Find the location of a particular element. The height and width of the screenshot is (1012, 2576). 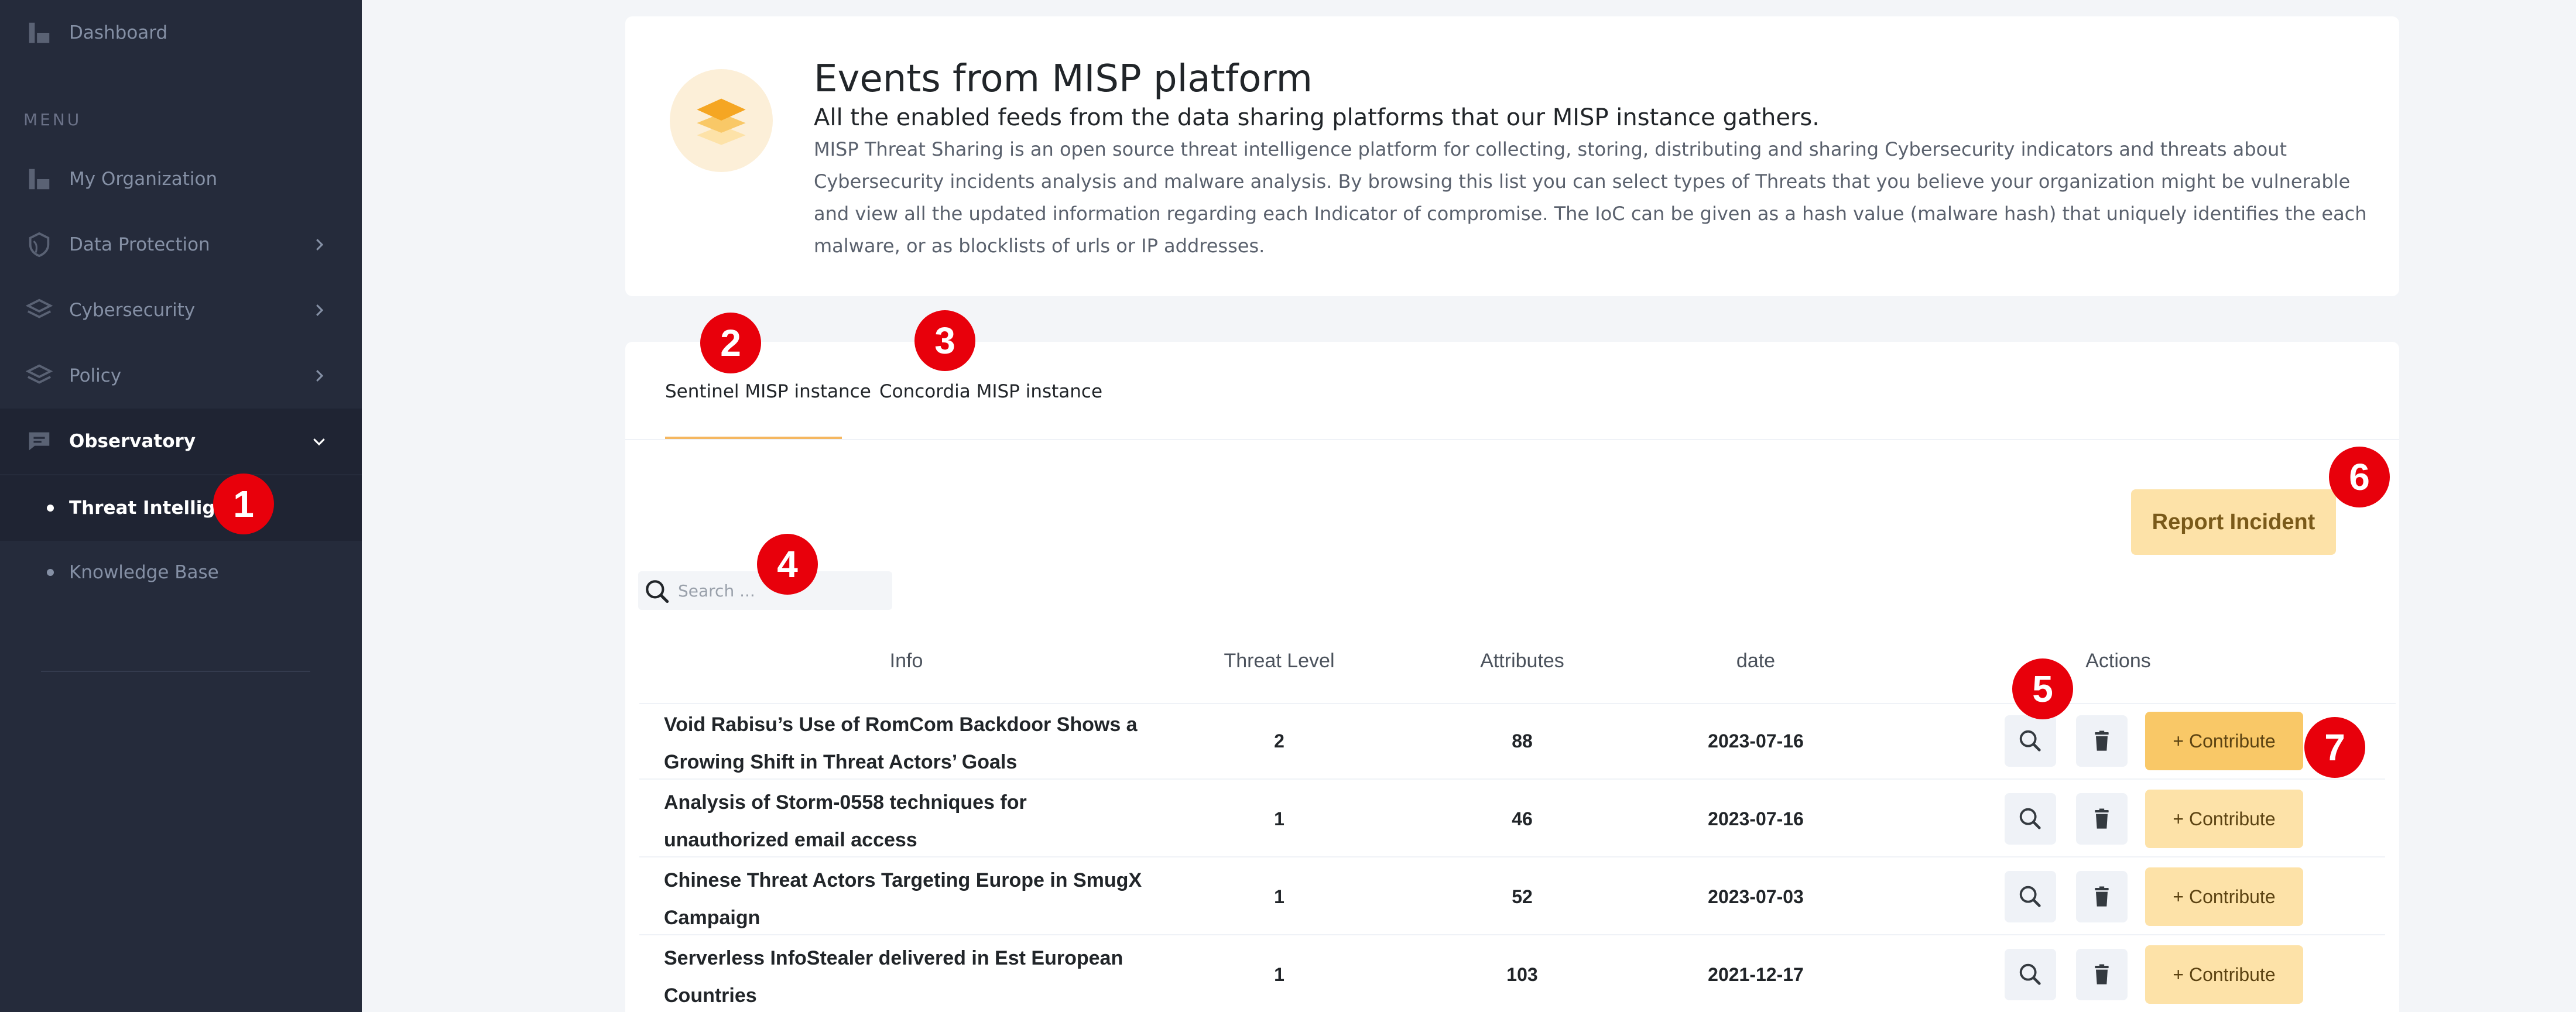

sidebar-item-my-organization: My Organization is located at coordinates (181, 179).